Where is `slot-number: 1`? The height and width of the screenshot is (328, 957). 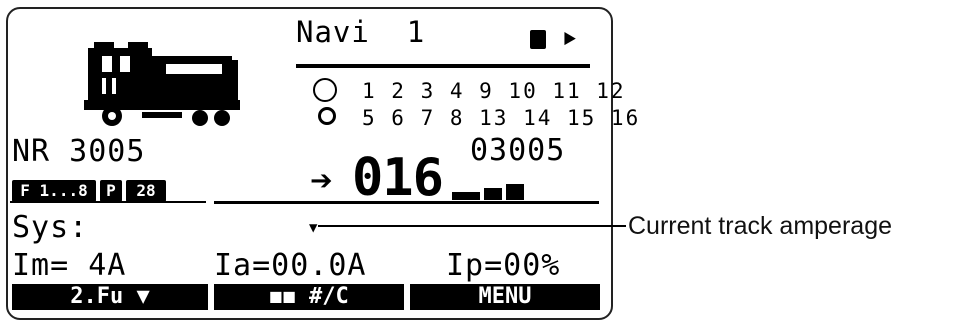 slot-number: 1 is located at coordinates (416, 32).